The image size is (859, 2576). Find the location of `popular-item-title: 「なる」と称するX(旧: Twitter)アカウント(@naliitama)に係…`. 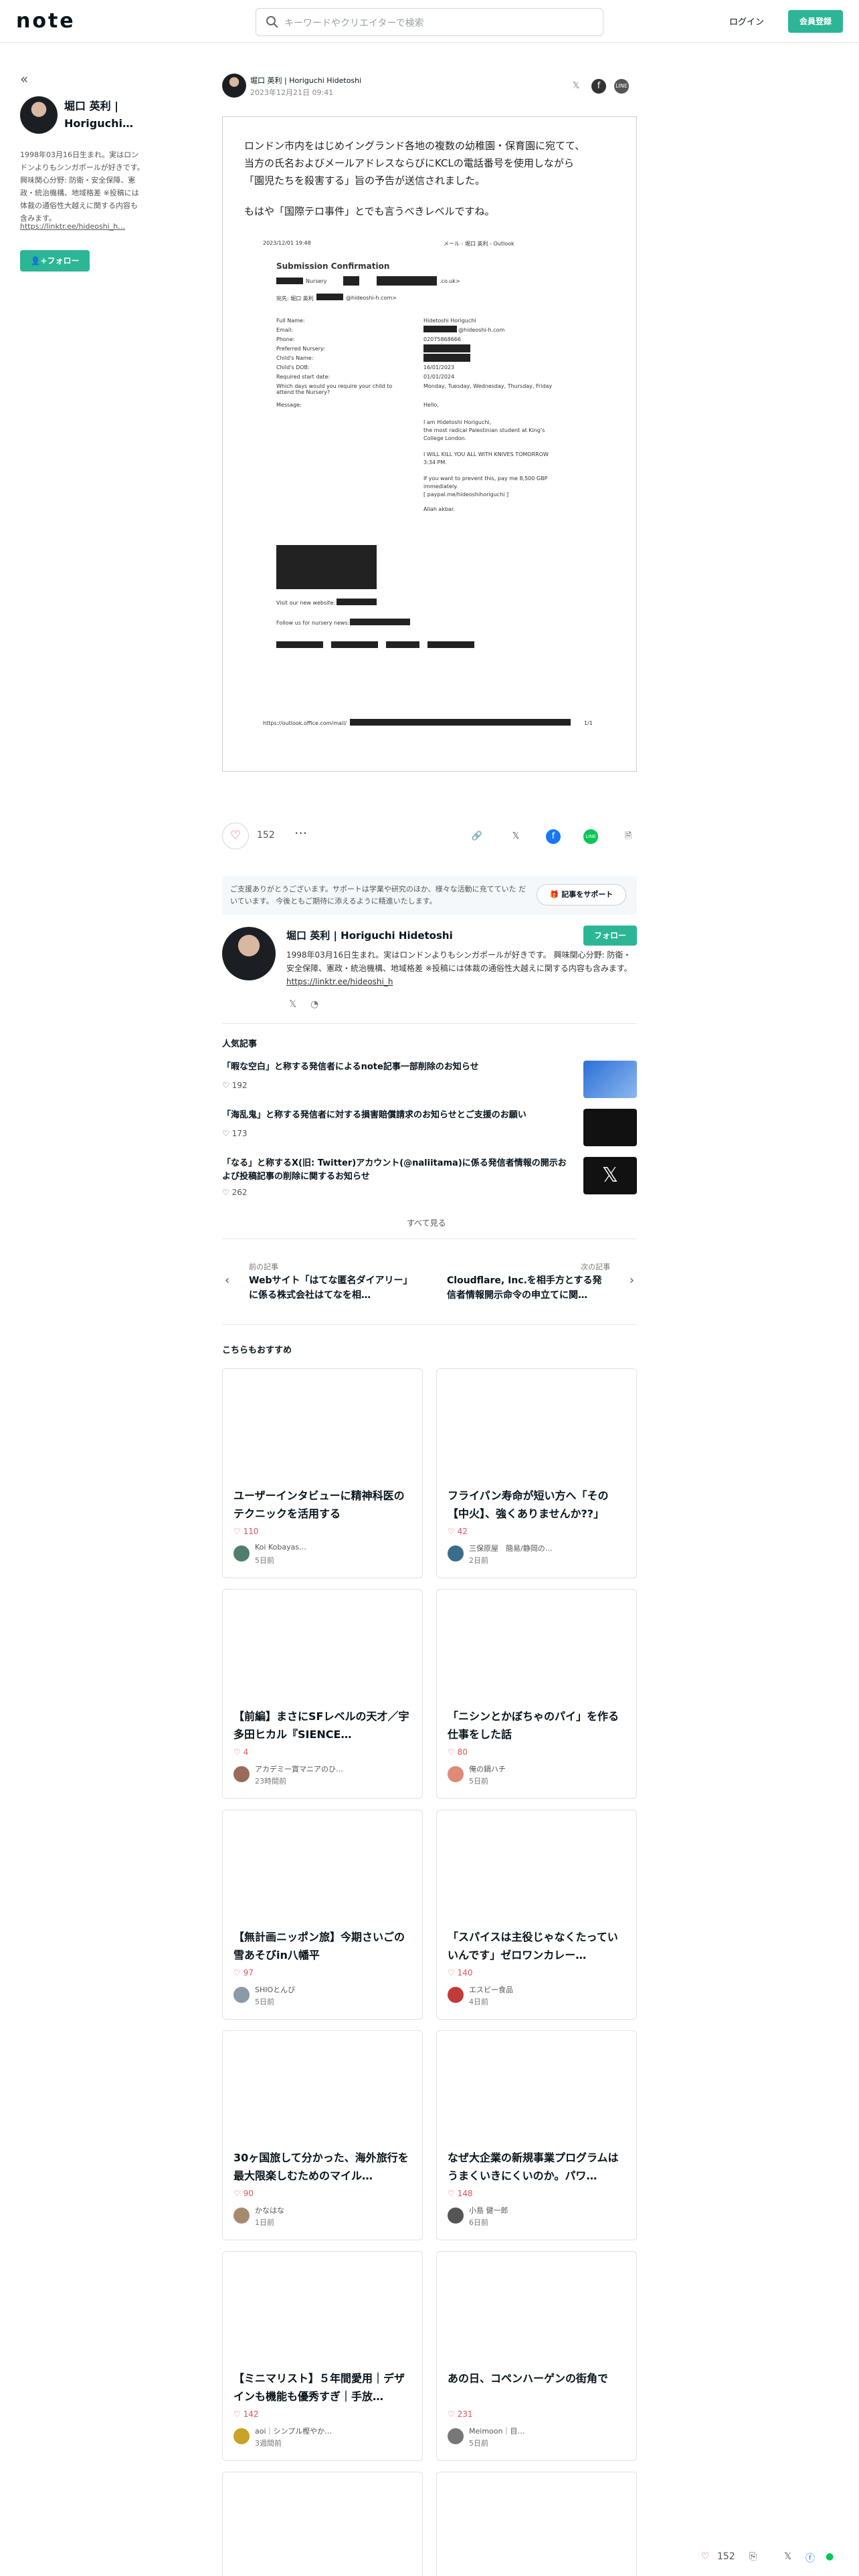

popular-item-title: 「なる」と称するX(旧: Twitter)アカウント(@naliitama)に係… is located at coordinates (396, 1171).